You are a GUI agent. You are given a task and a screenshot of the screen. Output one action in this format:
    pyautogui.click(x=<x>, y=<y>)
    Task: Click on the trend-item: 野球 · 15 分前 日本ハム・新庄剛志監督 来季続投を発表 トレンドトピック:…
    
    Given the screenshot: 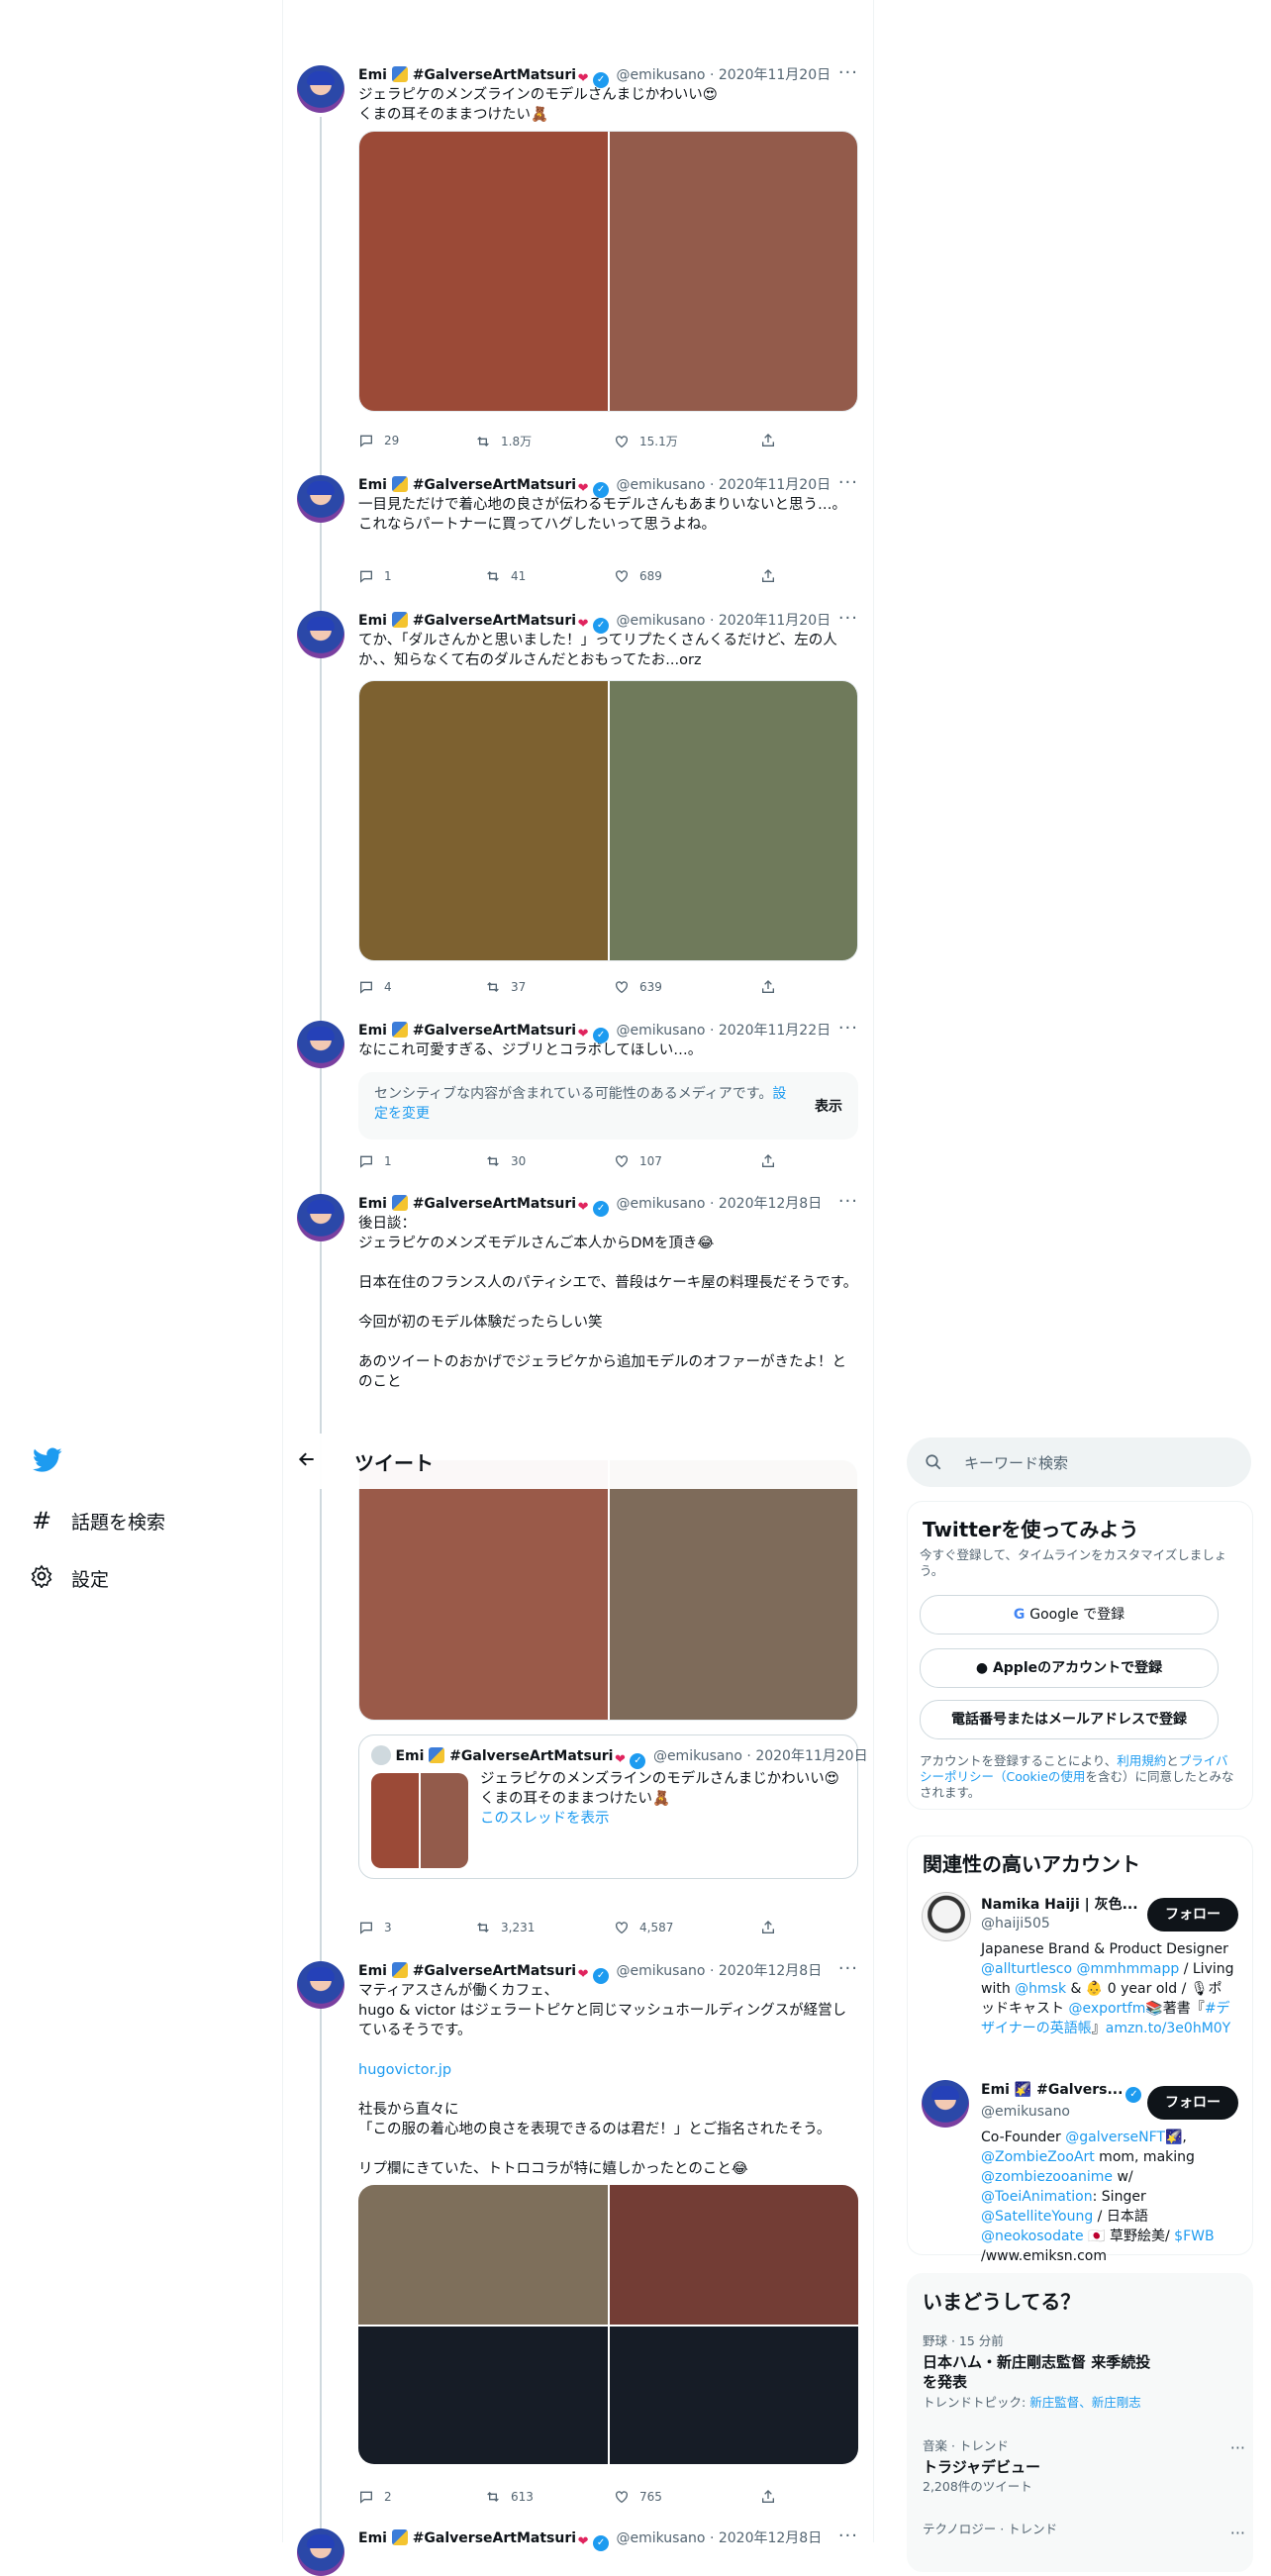 What is the action you would take?
    pyautogui.click(x=1081, y=2372)
    